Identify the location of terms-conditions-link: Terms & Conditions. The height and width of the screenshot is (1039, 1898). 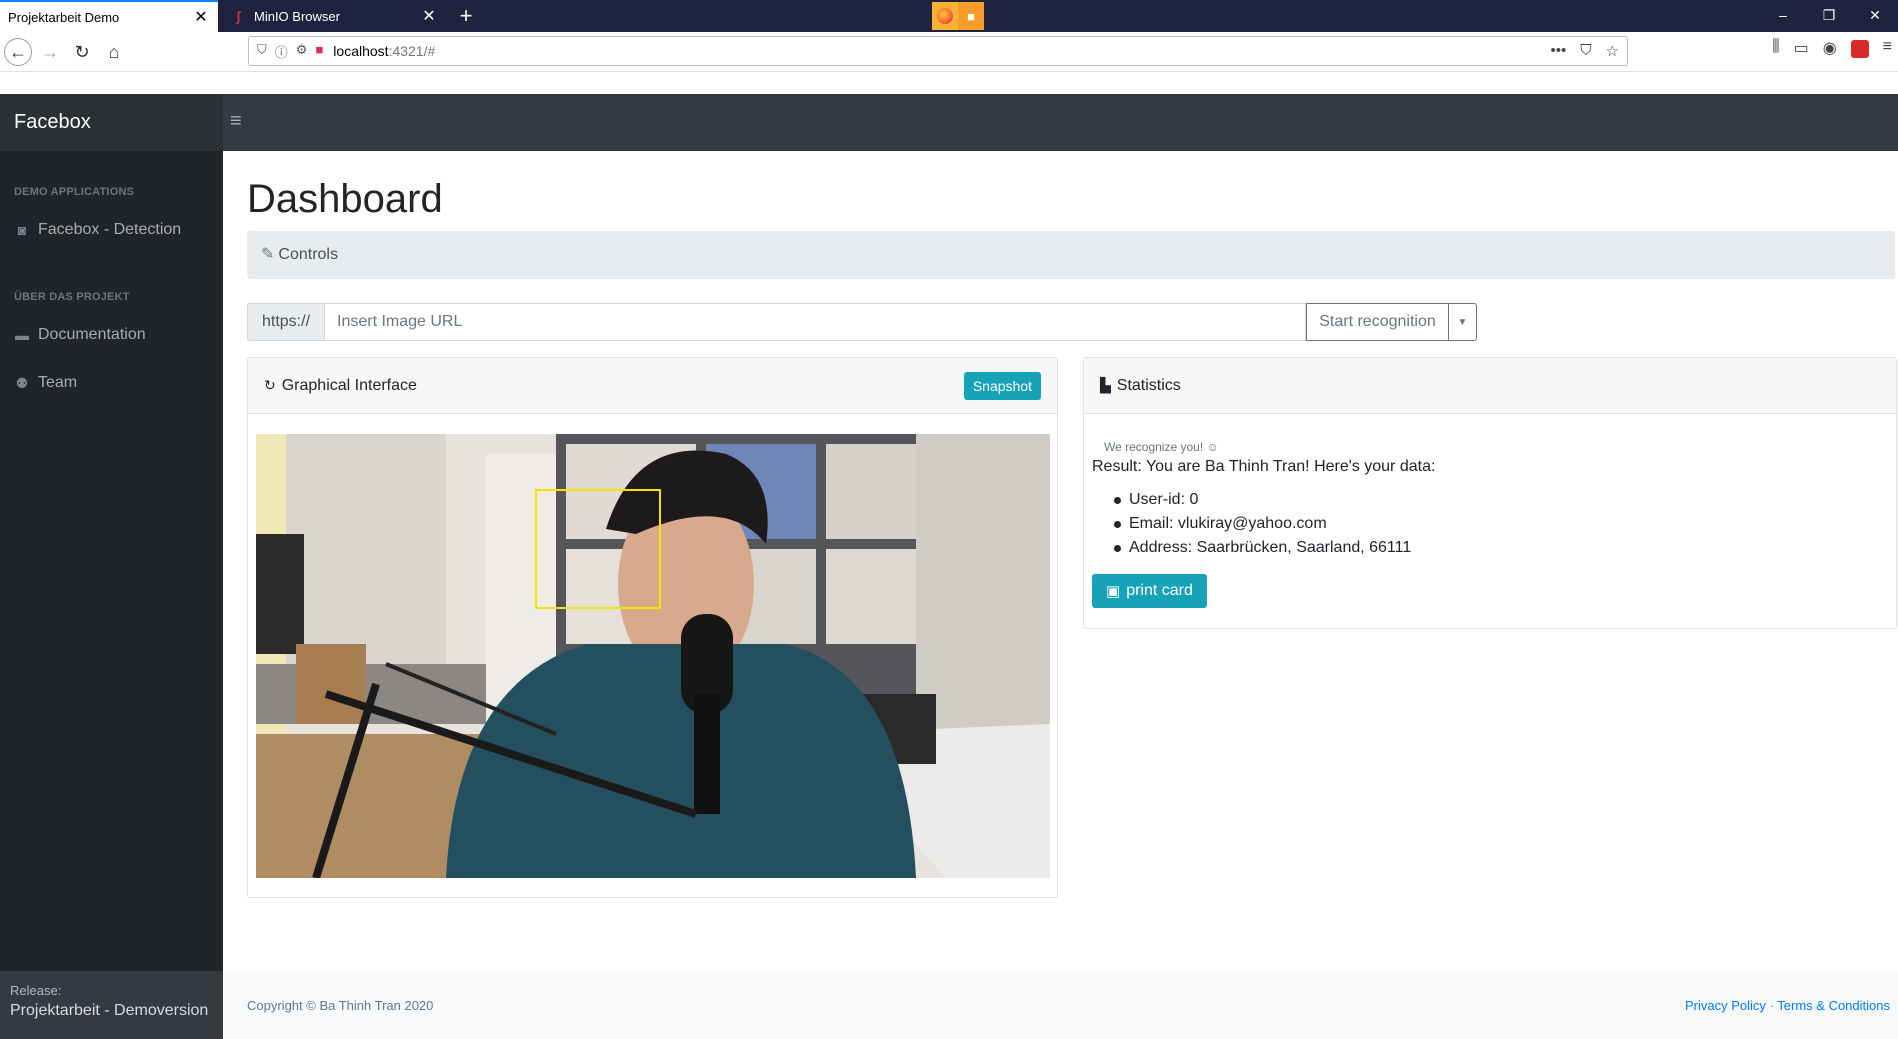
(1833, 1005).